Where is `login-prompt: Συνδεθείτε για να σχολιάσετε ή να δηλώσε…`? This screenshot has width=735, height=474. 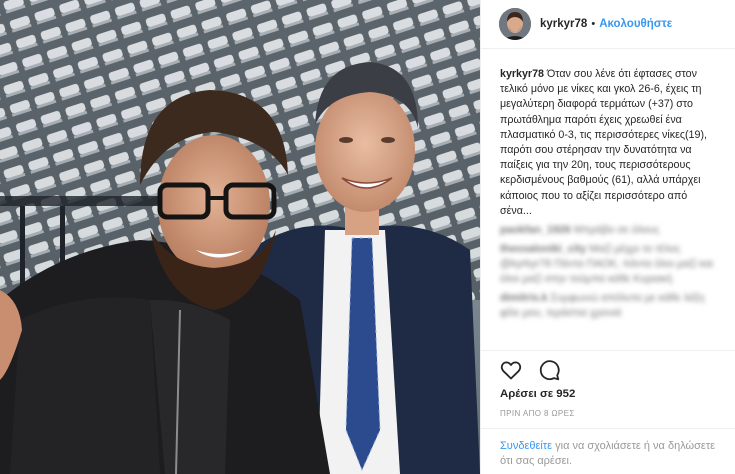
login-prompt: Συνδεθείτε για να σχολιάσετε ή να δηλώσε… is located at coordinates (608, 448).